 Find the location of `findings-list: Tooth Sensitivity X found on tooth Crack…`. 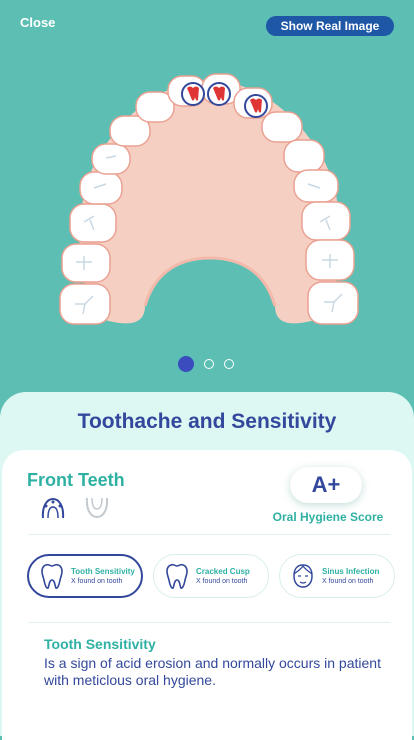

findings-list: Tooth Sensitivity X found on tooth Crack… is located at coordinates (211, 576).